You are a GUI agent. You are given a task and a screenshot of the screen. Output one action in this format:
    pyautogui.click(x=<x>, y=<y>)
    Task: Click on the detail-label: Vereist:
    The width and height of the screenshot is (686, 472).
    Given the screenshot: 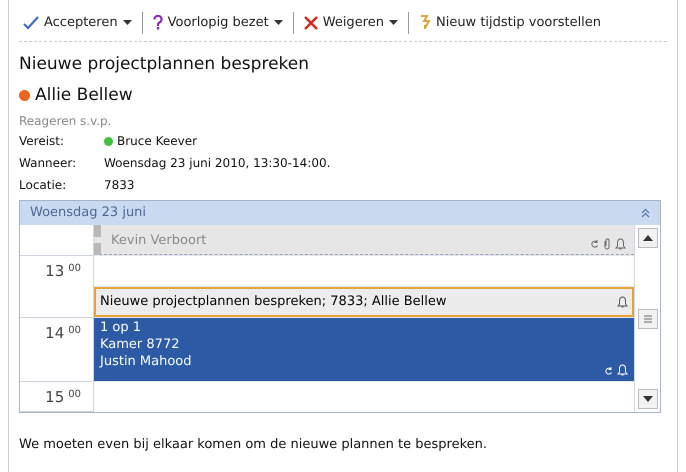 What is the action you would take?
    pyautogui.click(x=42, y=141)
    